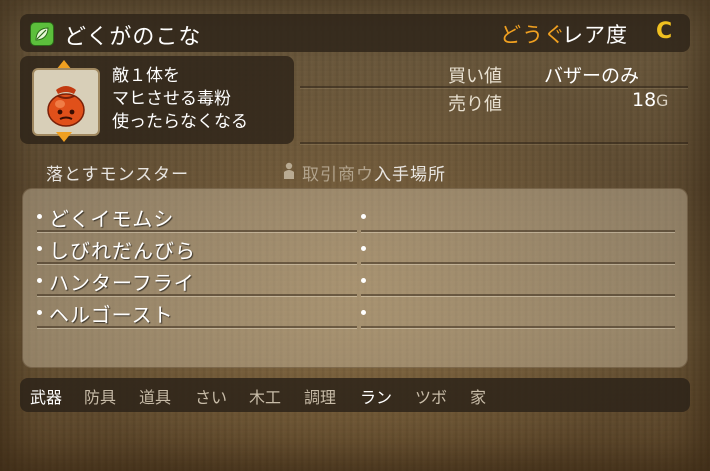  I want to click on item-name: どくがのこな, so click(133, 37).